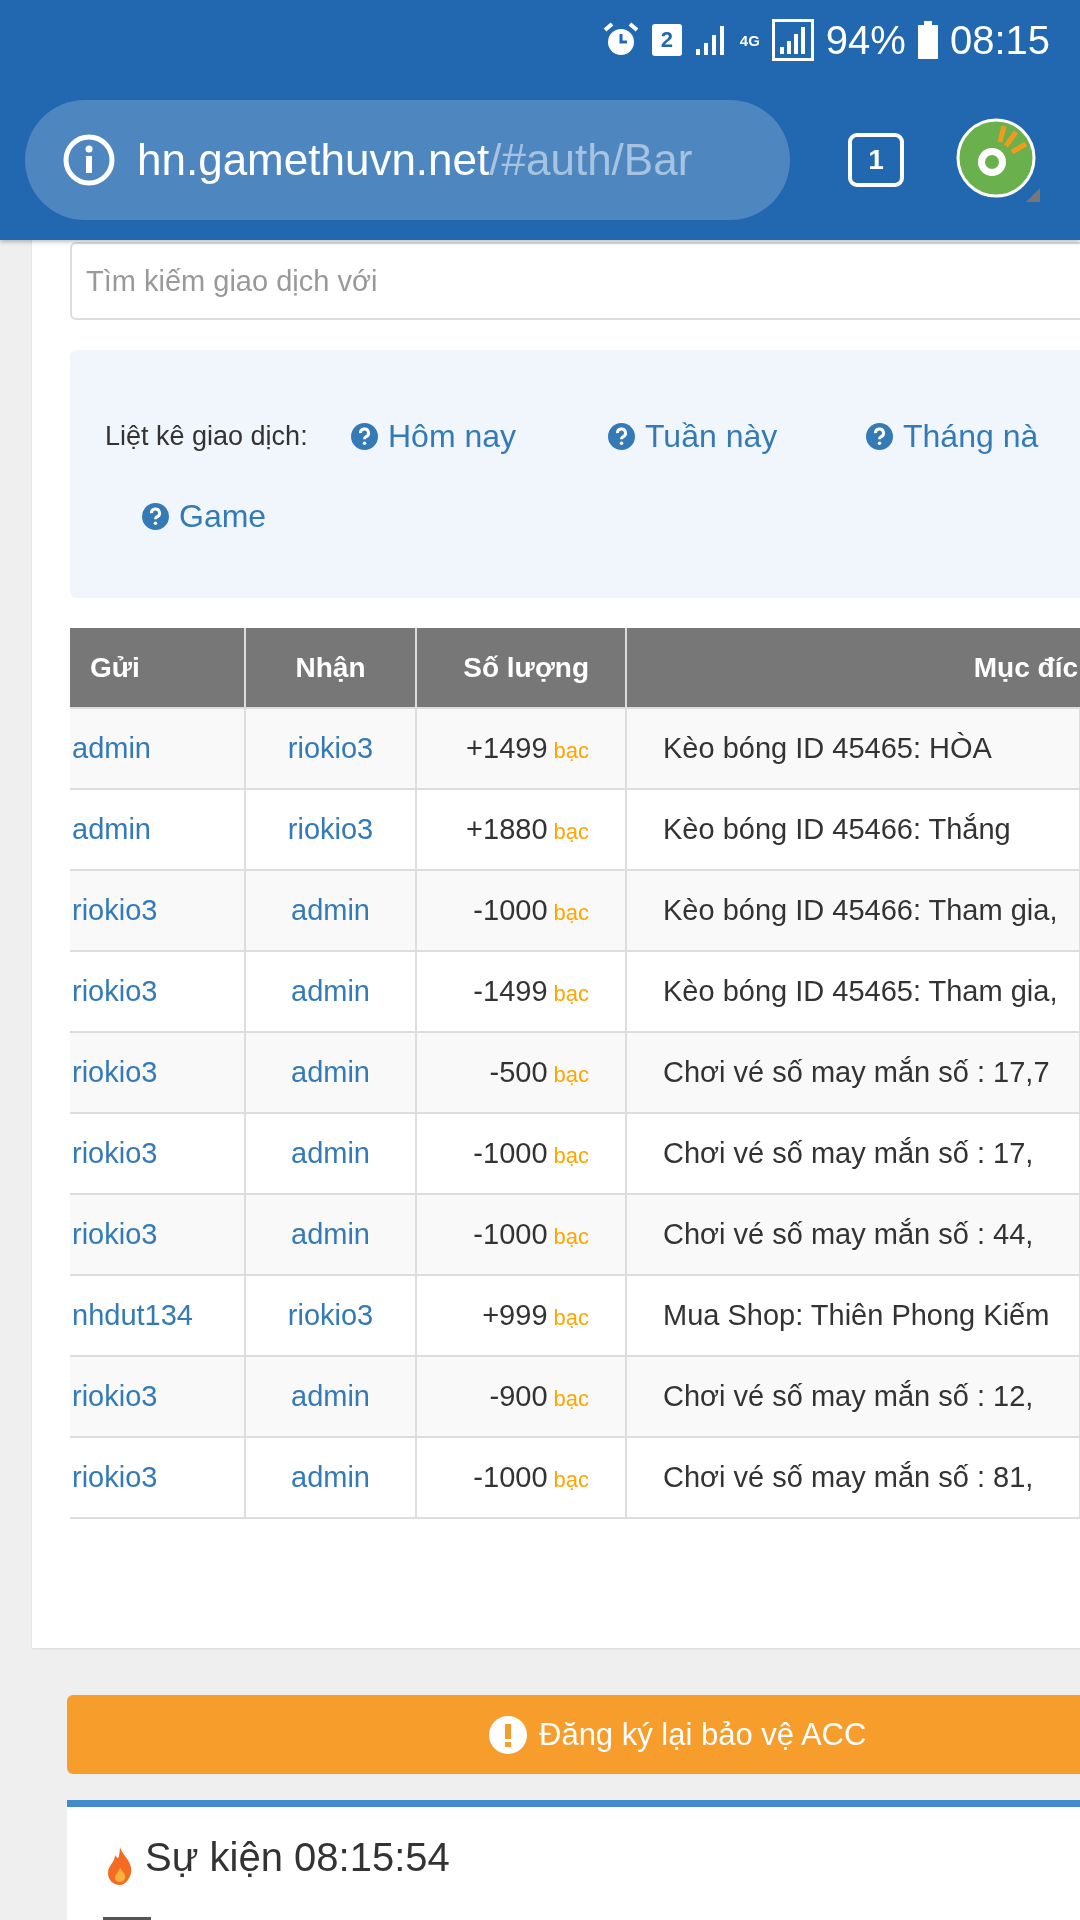 The height and width of the screenshot is (1920, 1080). What do you see at coordinates (998, 160) in the screenshot?
I see `browser-logo-icon` at bounding box center [998, 160].